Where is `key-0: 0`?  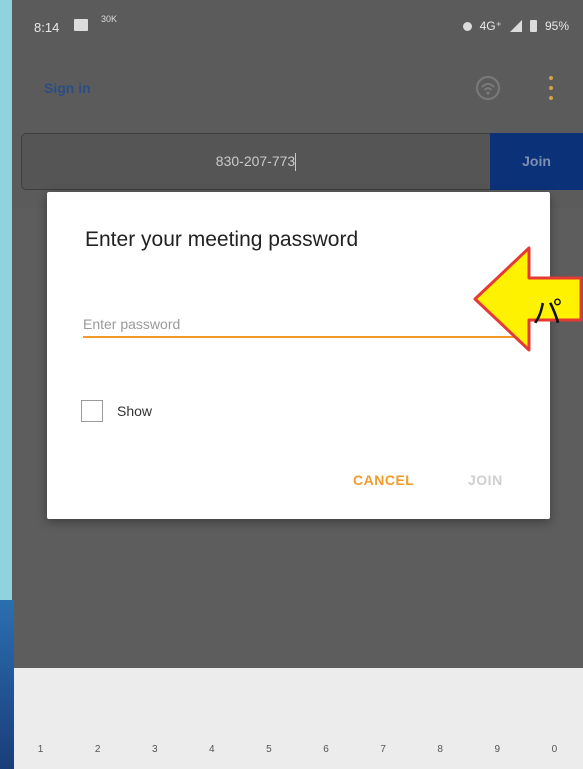
key-0: 0 is located at coordinates (555, 749).